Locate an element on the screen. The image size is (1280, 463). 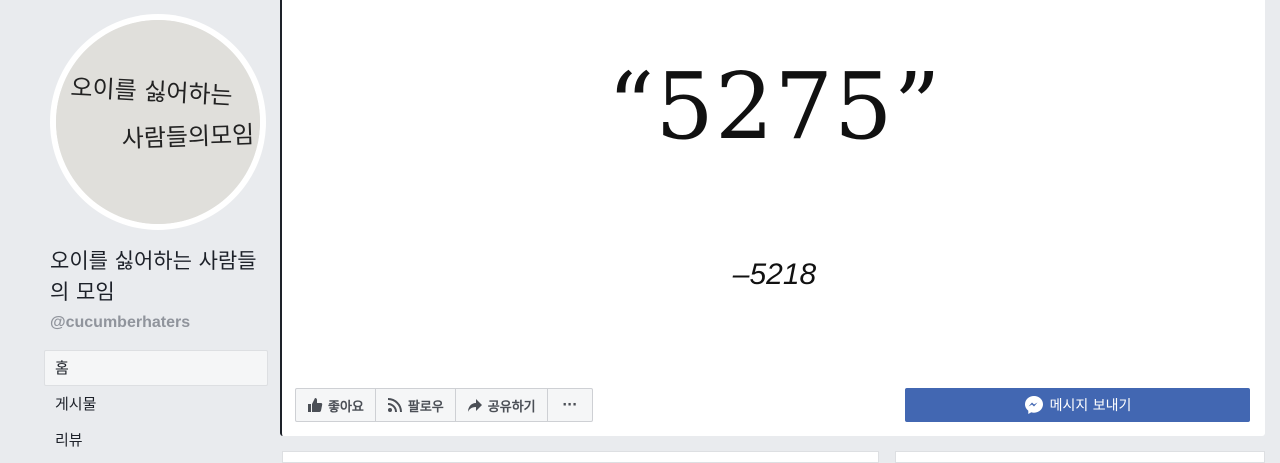
feed-card-partial is located at coordinates (580, 457).